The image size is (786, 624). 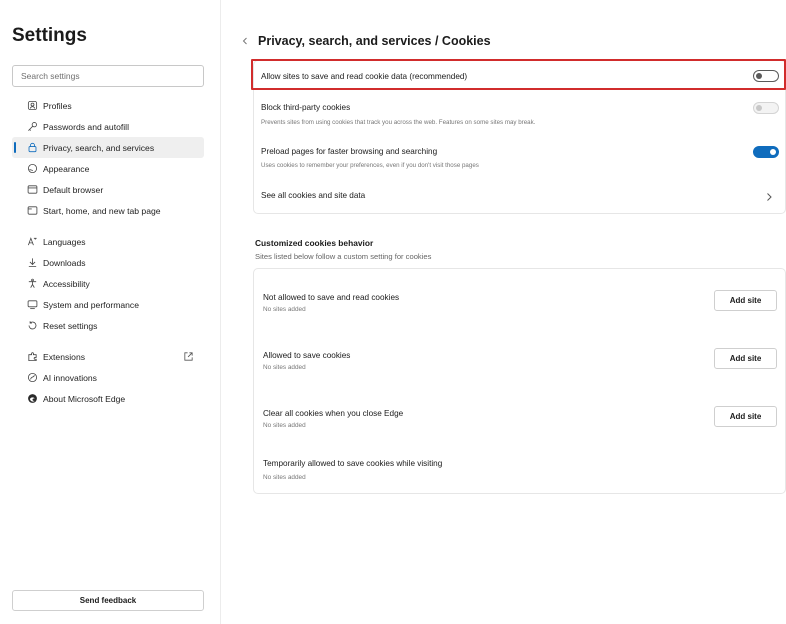 What do you see at coordinates (99, 147) in the screenshot?
I see `sidebar-item-label: Privacy, search, and services` at bounding box center [99, 147].